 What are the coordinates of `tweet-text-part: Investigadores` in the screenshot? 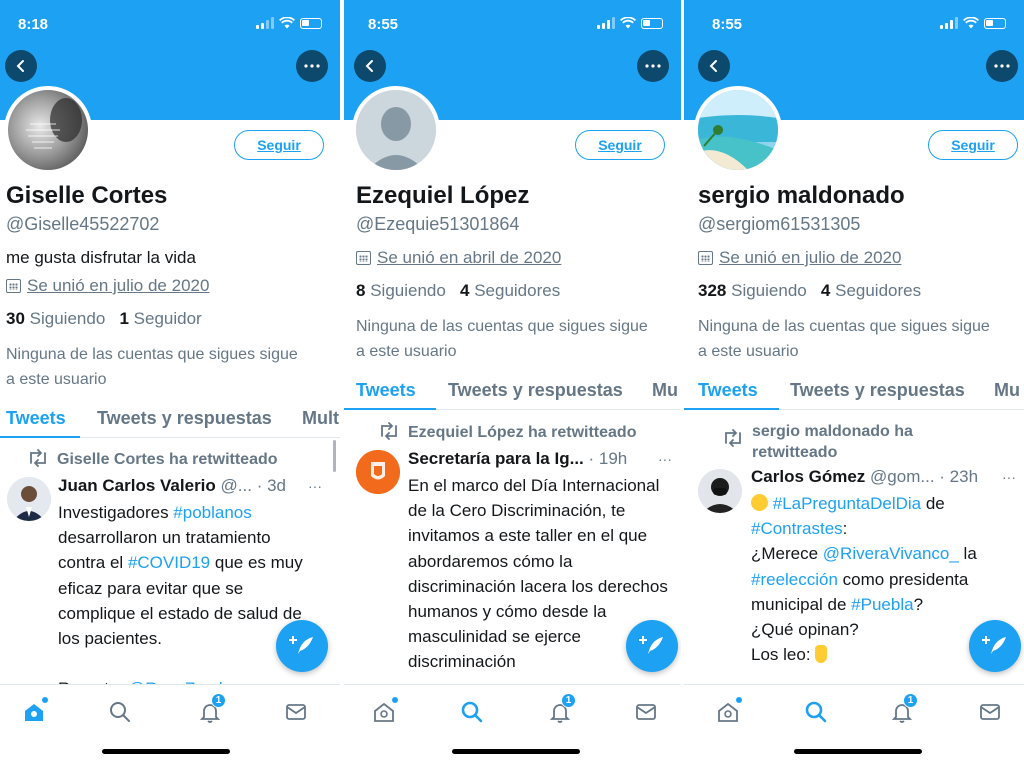 It's located at (116, 512).